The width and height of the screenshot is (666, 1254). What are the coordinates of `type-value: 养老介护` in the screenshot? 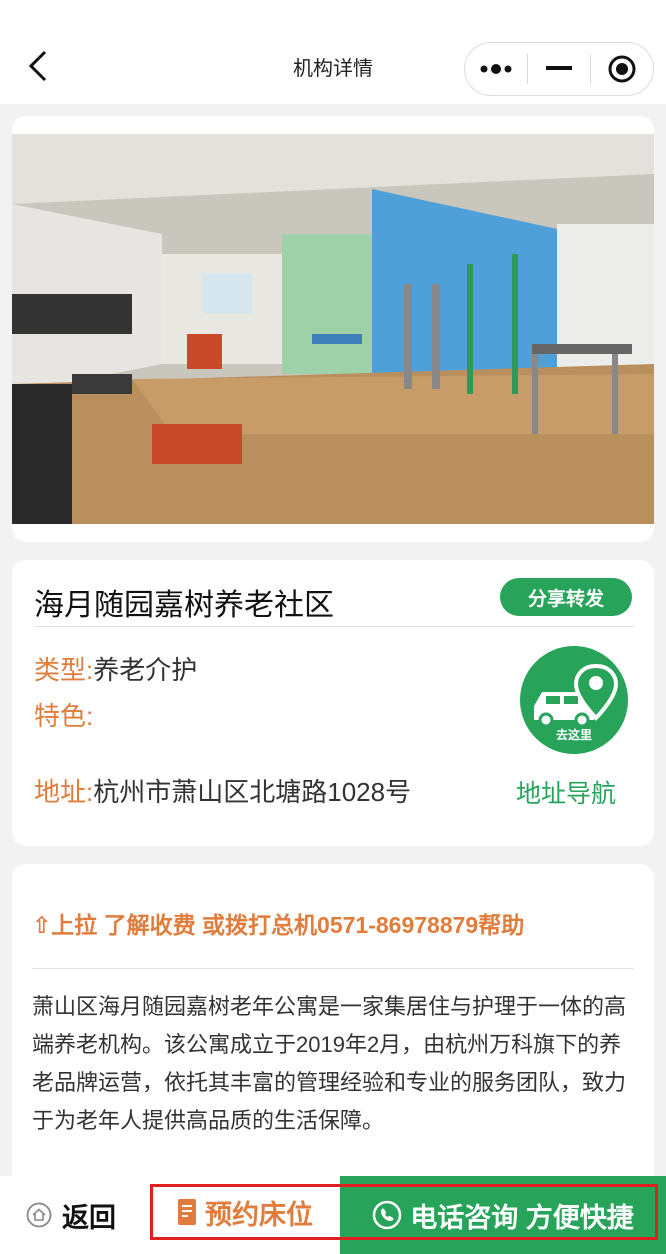 It's located at (145, 670).